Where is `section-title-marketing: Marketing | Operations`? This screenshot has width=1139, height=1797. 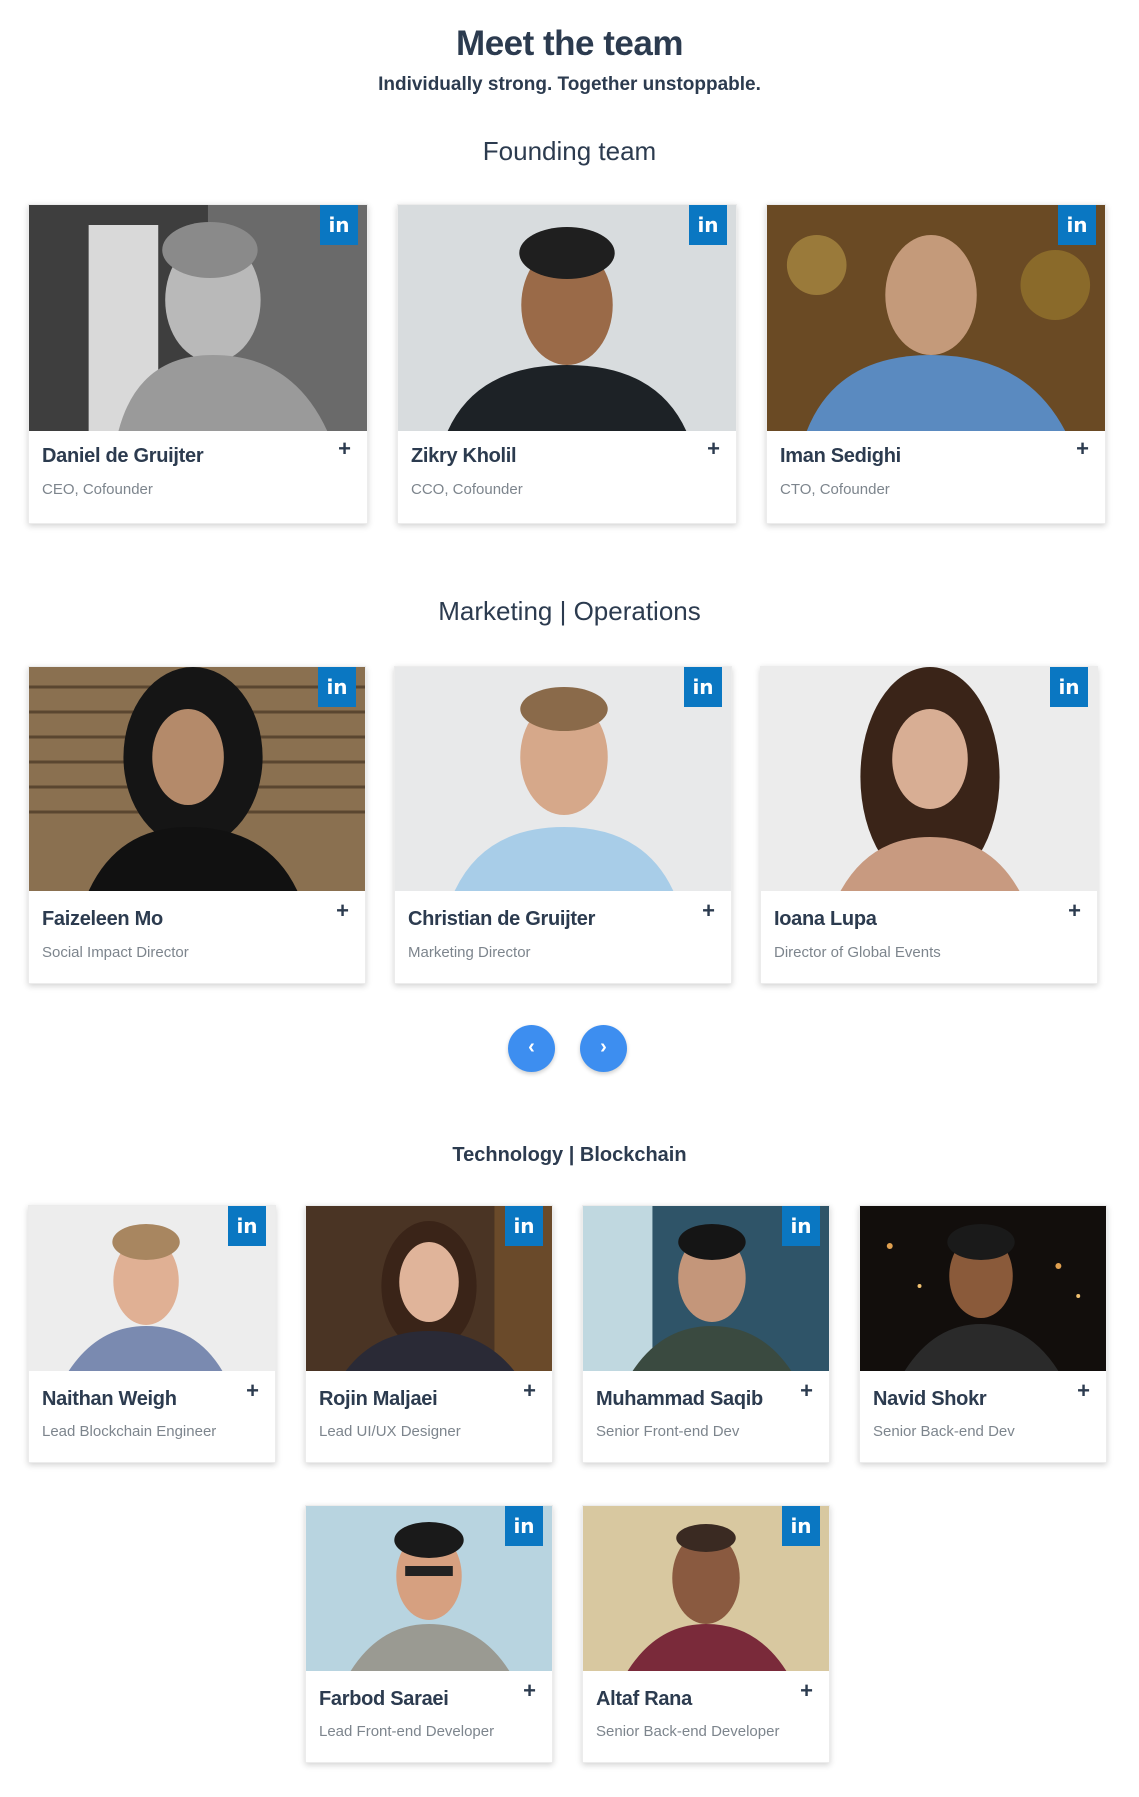 section-title-marketing: Marketing | Operations is located at coordinates (569, 611).